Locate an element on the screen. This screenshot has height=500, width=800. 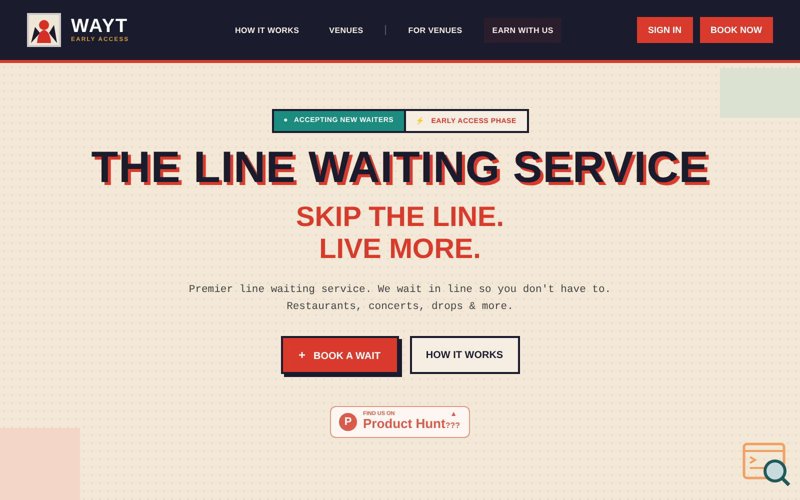
nav-link: FOR VENUES is located at coordinates (435, 30).